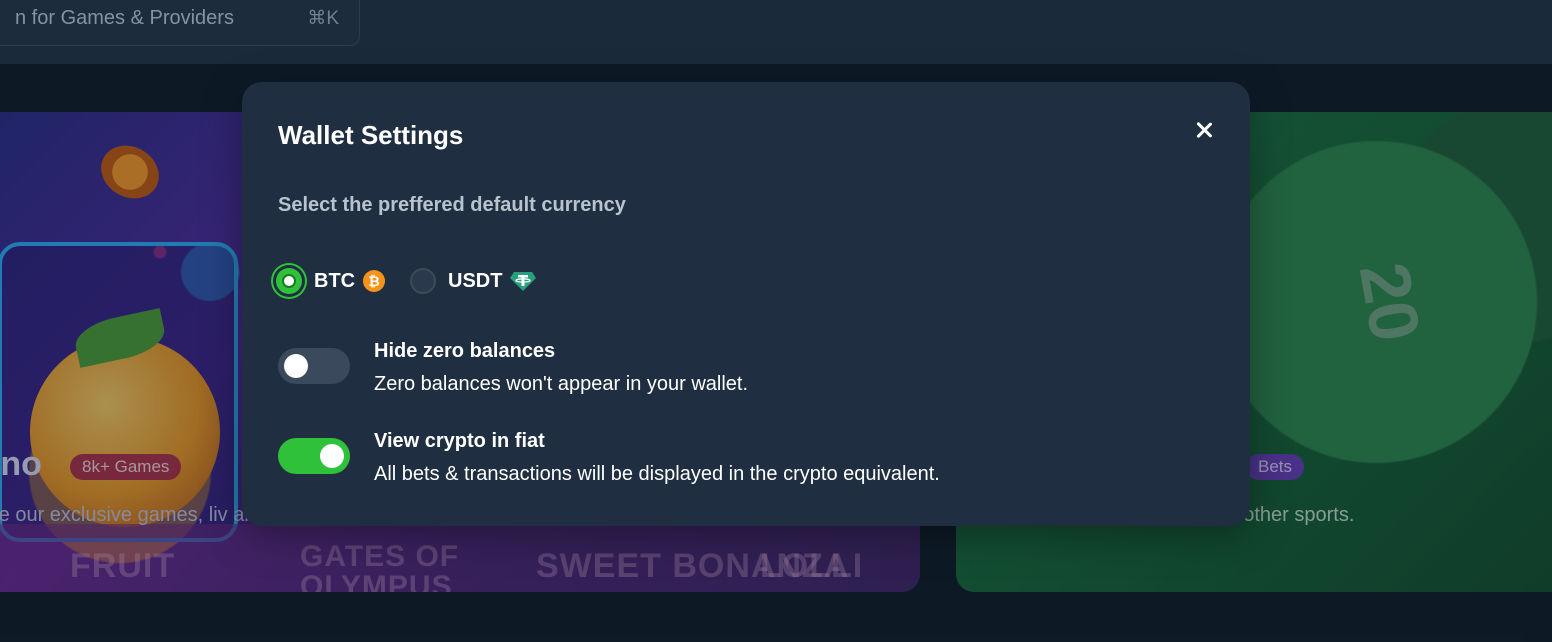 This screenshot has height=642, width=1552. What do you see at coordinates (776, 32) in the screenshot?
I see `top-bar: n for Games & Providers ⌘K` at bounding box center [776, 32].